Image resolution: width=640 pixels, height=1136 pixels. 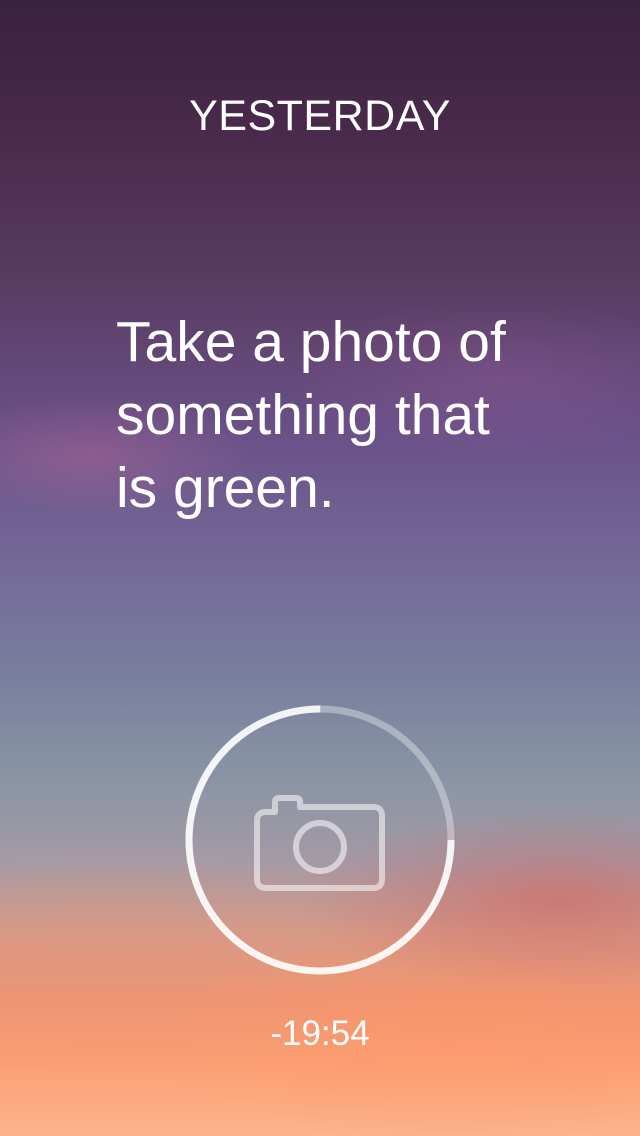 I want to click on countdown-ring, so click(x=320, y=840).